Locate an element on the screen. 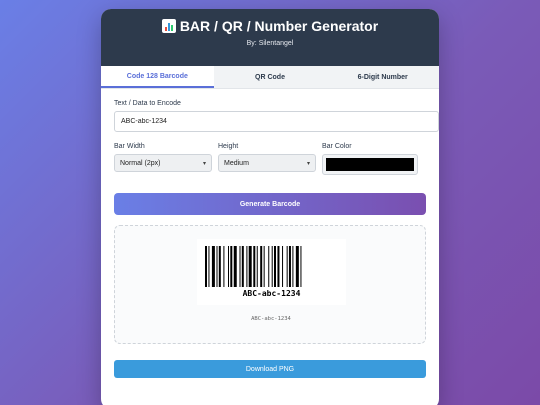 The height and width of the screenshot is (405, 540). tab-bar: Code 128 Barcode QR Code 6-Digit Number is located at coordinates (270, 77).